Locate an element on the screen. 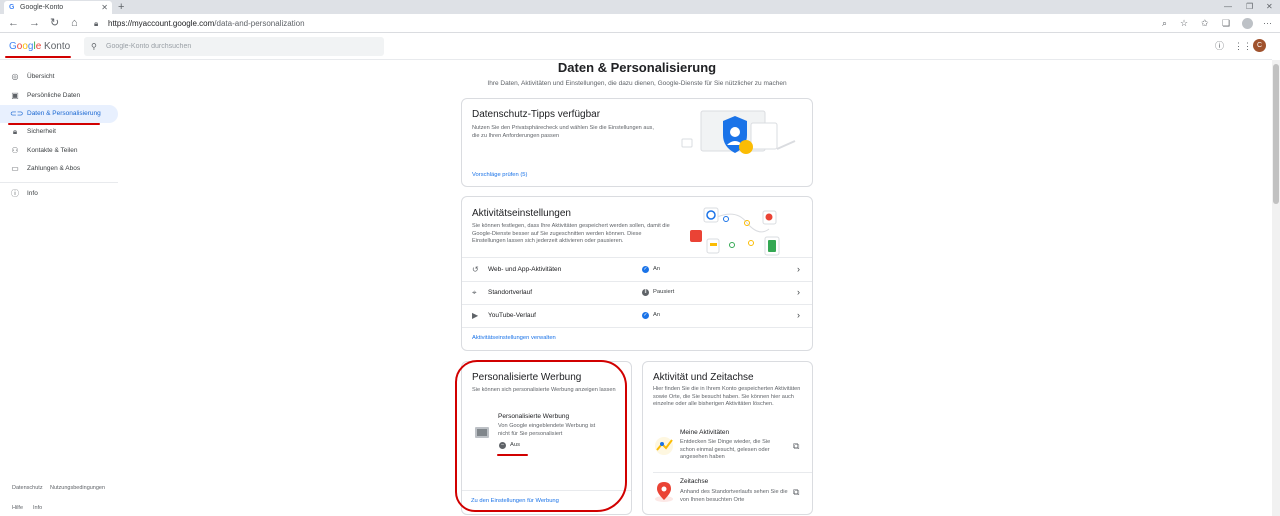  window-close-icon: ✕ is located at coordinates (1269, 7).